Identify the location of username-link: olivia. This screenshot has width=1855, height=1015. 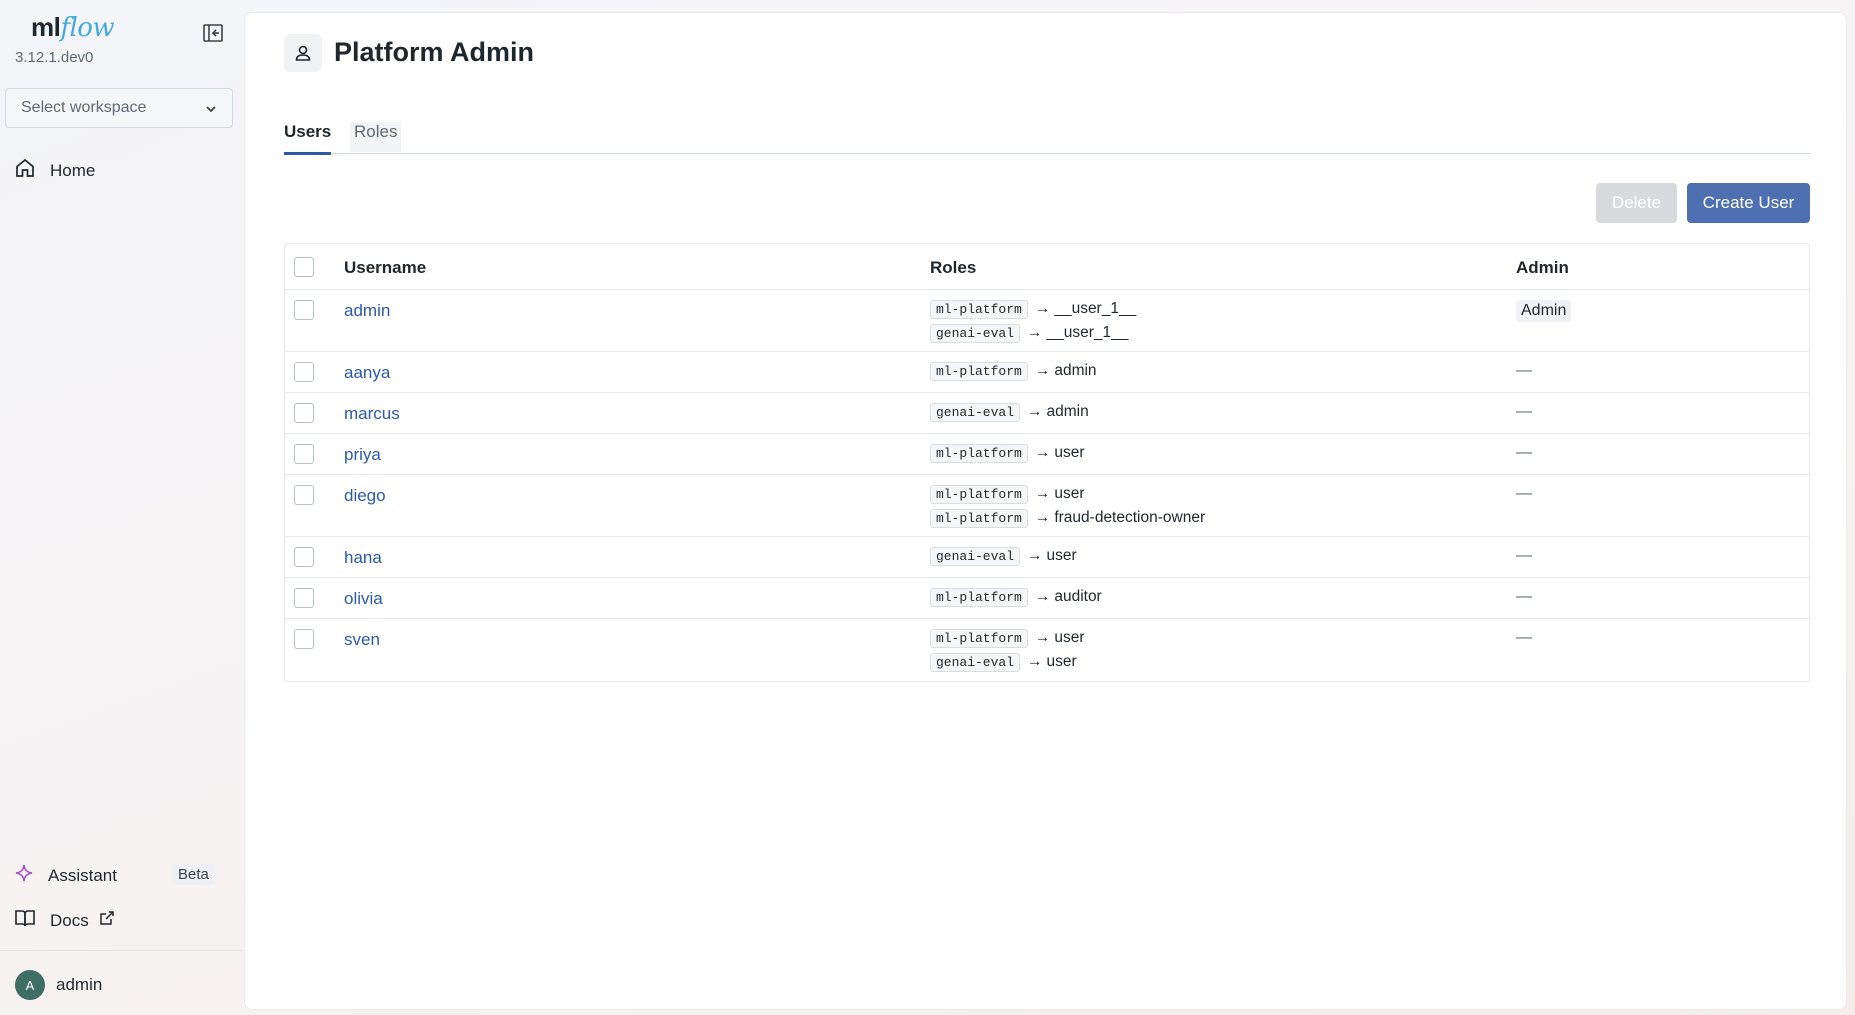
(363, 599).